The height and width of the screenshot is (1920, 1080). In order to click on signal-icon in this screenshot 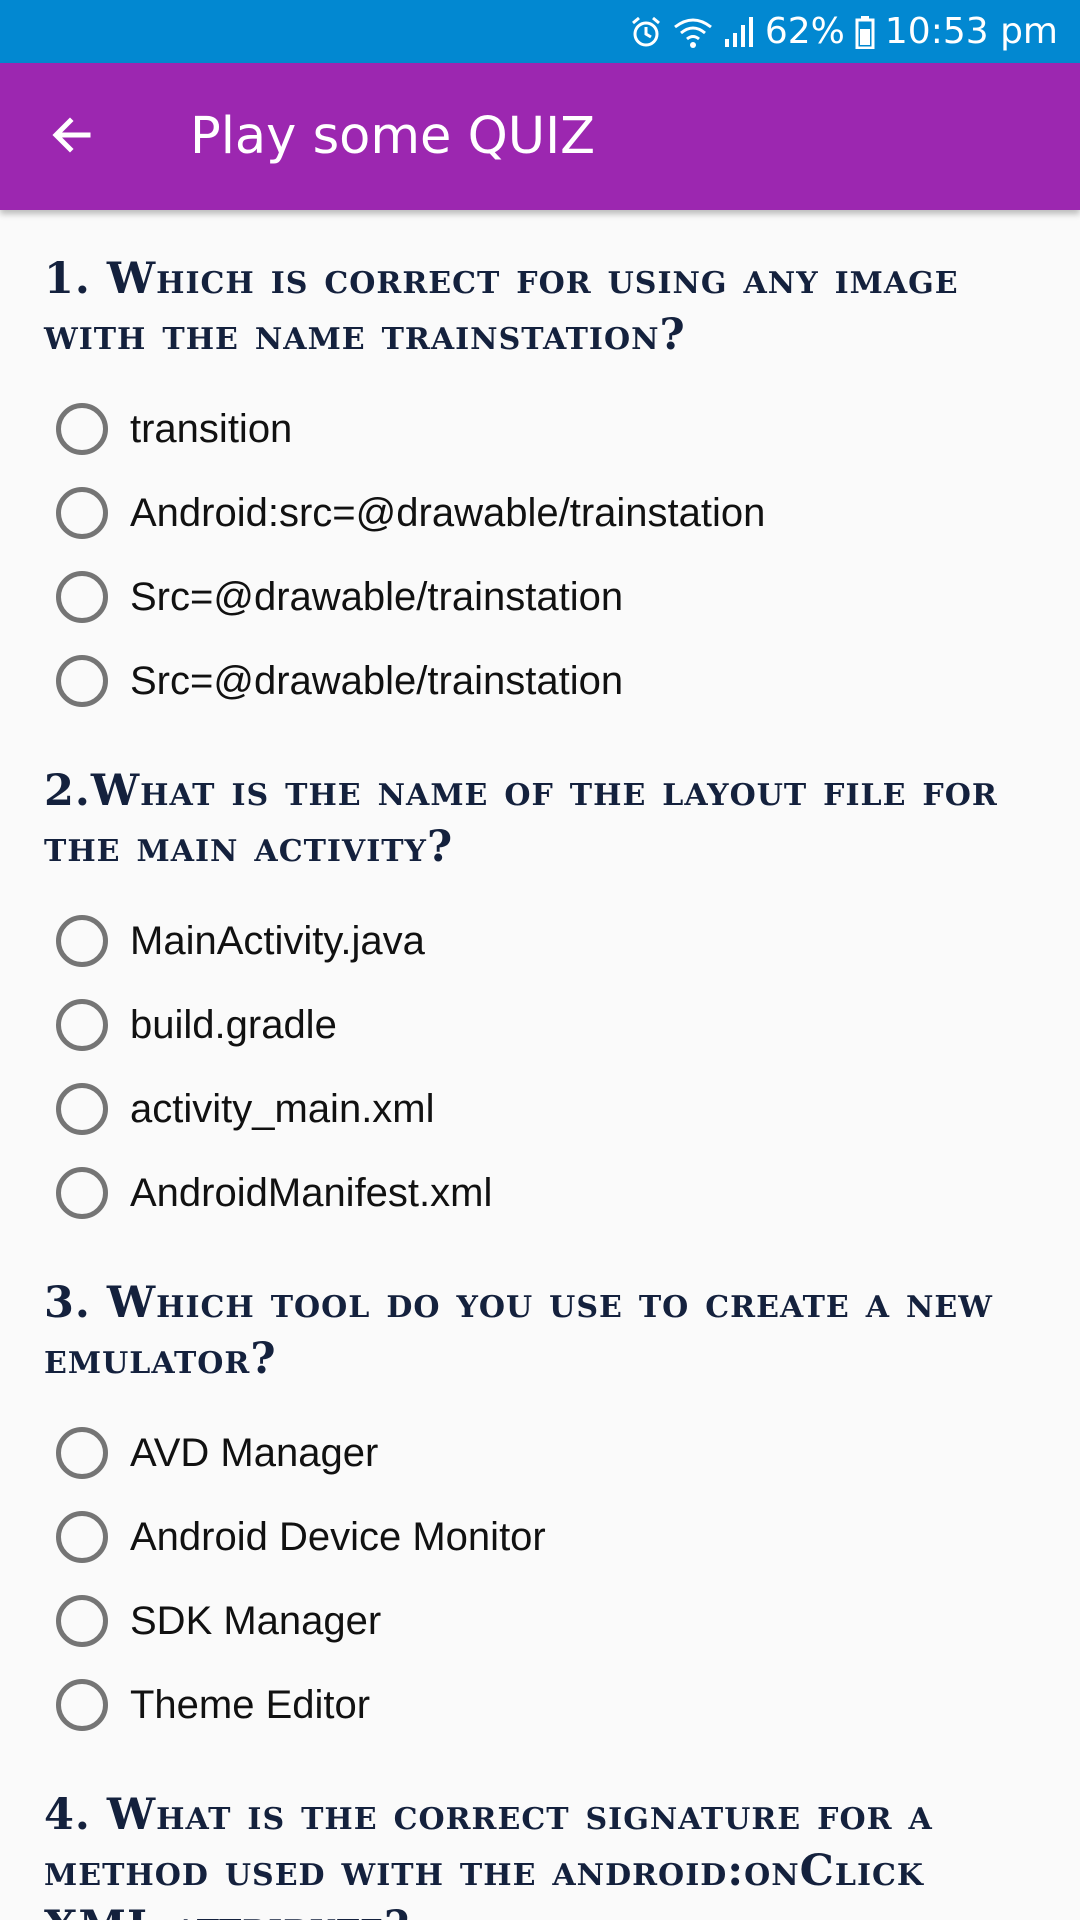, I will do `click(739, 32)`.